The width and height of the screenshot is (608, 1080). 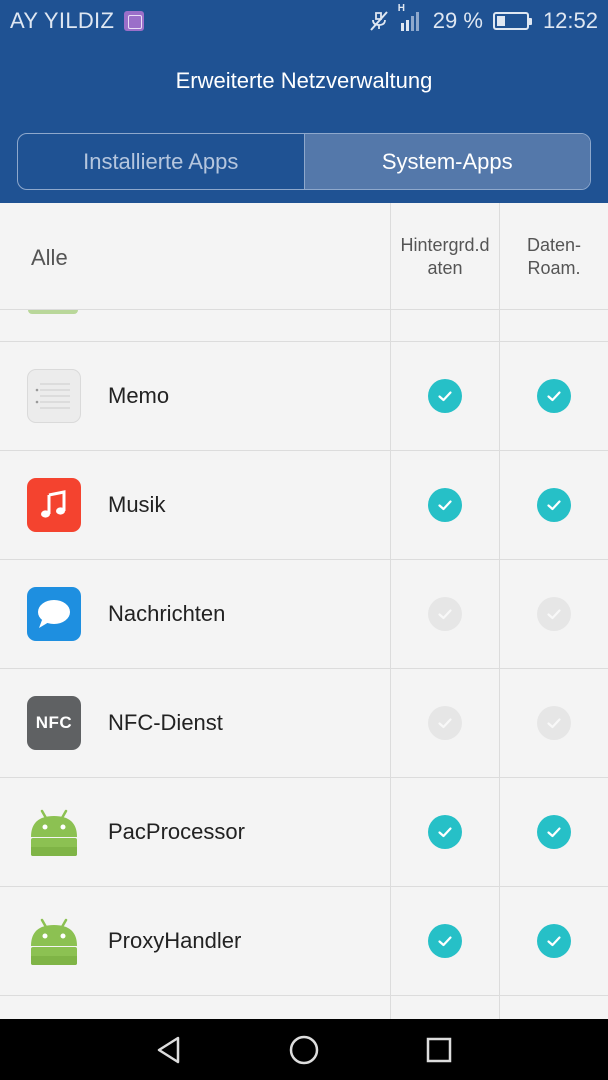 I want to click on column-data-roaming: Daten- Roam., so click(x=554, y=257).